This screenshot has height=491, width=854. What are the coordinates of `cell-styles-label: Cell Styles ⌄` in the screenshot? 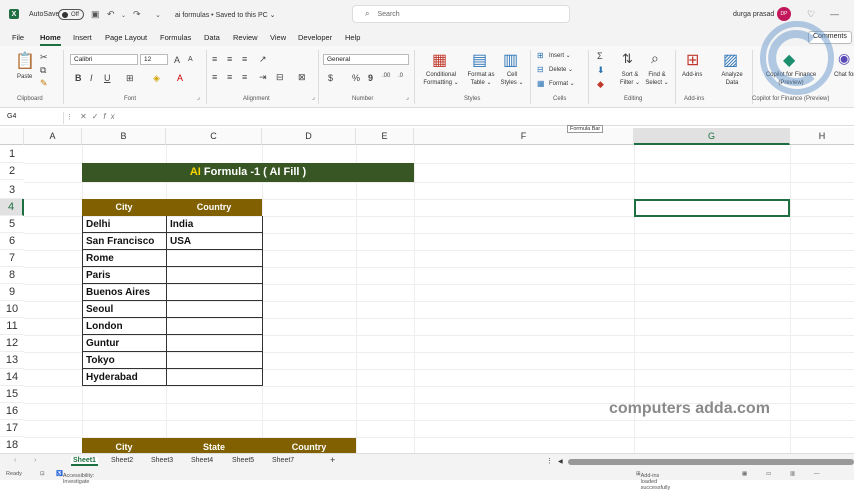 It's located at (512, 79).